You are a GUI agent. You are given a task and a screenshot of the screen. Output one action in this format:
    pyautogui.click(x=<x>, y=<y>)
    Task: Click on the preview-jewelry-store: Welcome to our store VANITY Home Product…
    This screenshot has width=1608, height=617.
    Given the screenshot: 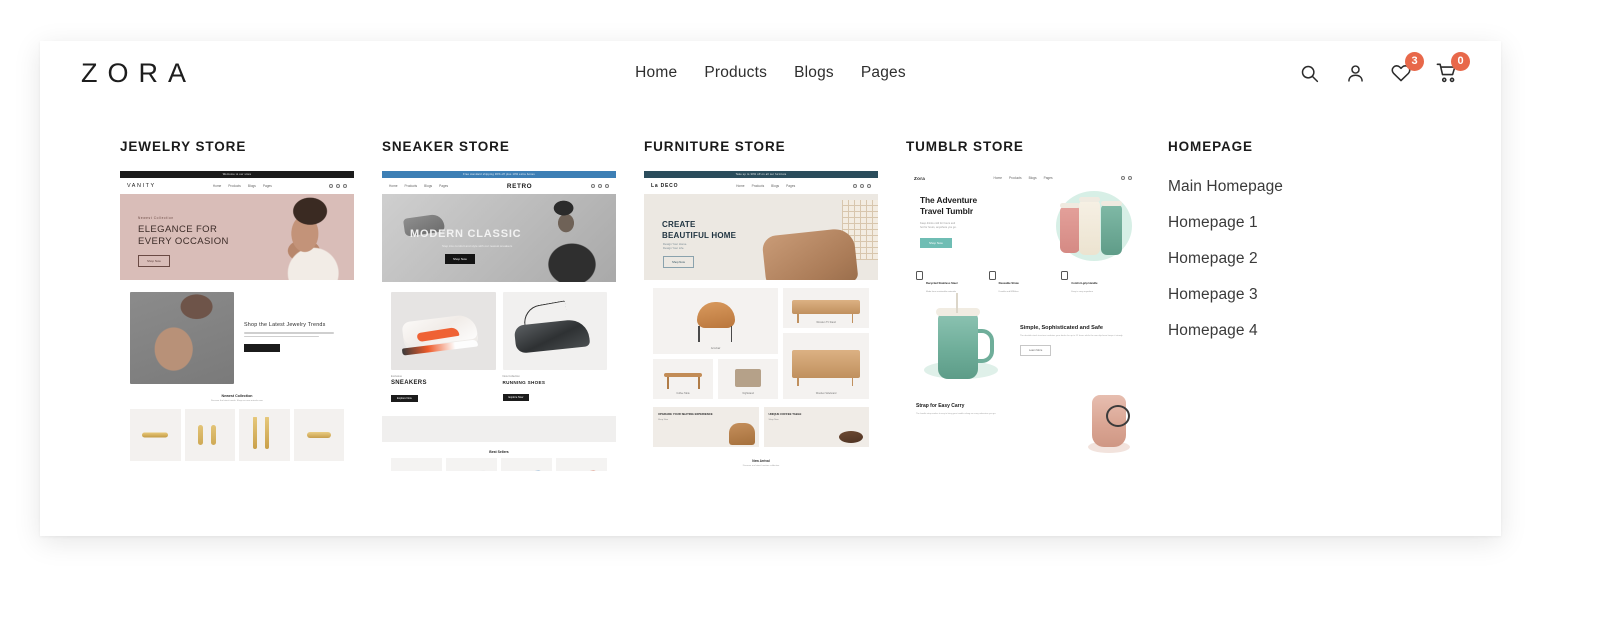 What is the action you would take?
    pyautogui.click(x=237, y=321)
    